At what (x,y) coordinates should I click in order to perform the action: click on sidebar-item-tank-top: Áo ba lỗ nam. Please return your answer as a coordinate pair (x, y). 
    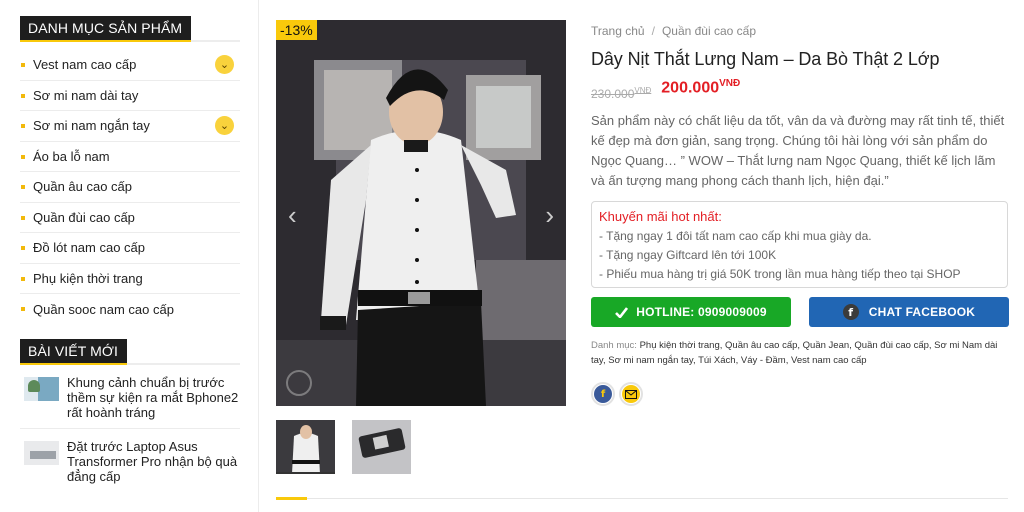
    Looking at the image, I should click on (130, 157).